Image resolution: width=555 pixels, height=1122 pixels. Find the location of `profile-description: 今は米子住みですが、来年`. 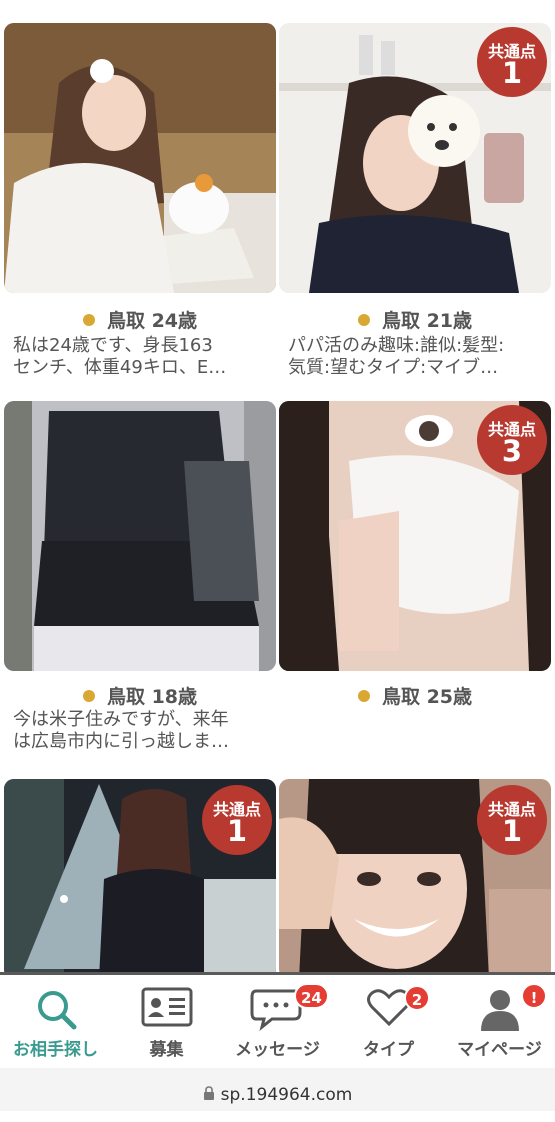

profile-description: 今は米子住みですが、来年 is located at coordinates (121, 719).